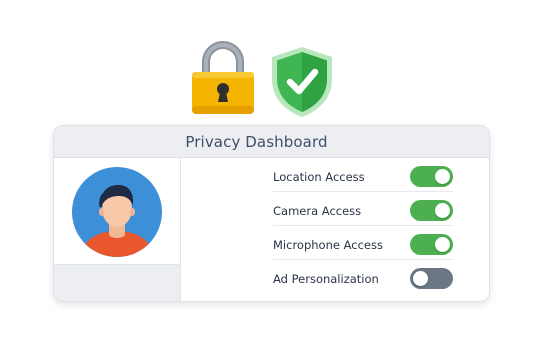 The width and height of the screenshot is (541, 360). Describe the element at coordinates (363, 209) in the screenshot. I see `setting-row-camera: Camera Access` at that location.